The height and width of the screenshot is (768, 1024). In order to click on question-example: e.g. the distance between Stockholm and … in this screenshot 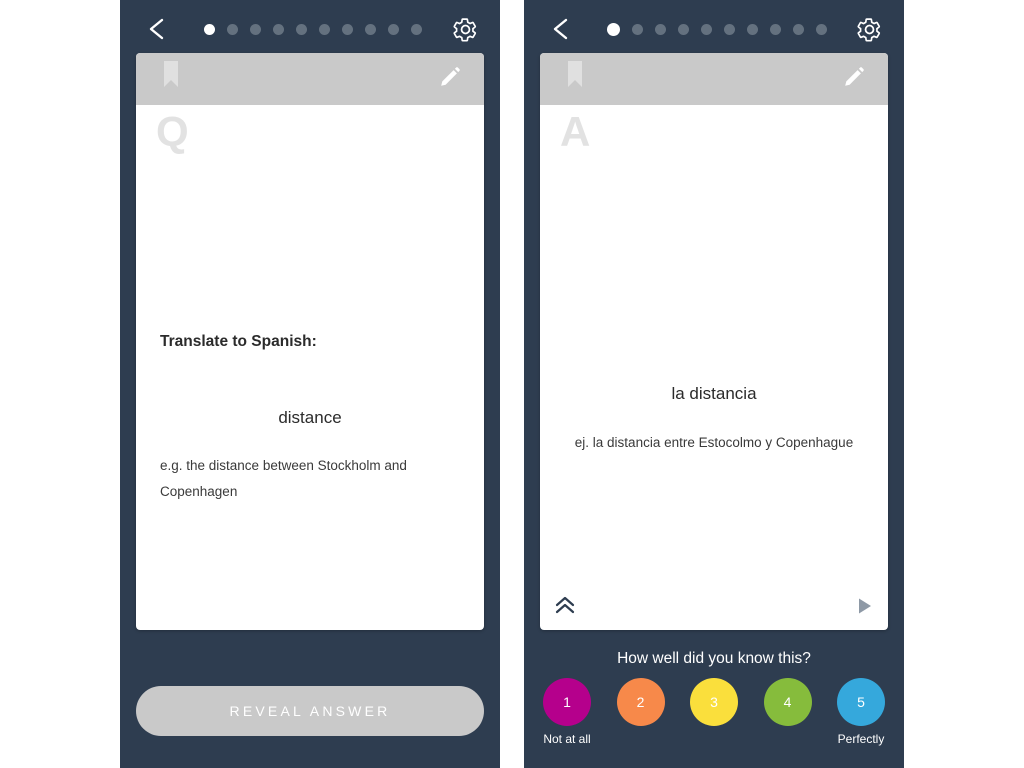, I will do `click(283, 479)`.